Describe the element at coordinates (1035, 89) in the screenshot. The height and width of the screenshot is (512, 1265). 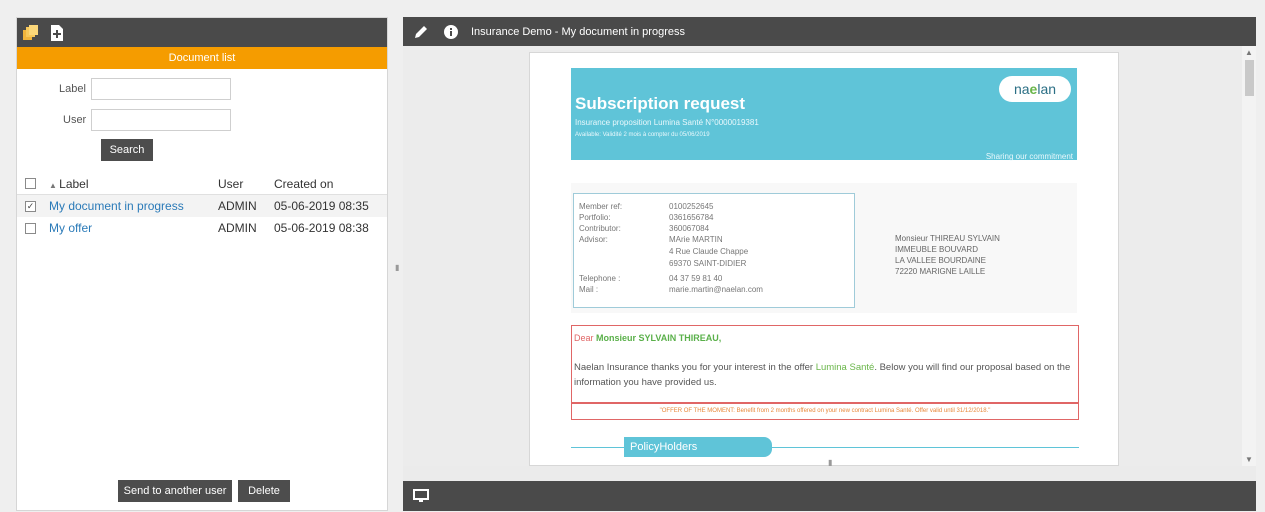
I see `naelan-logo: na e lan` at that location.